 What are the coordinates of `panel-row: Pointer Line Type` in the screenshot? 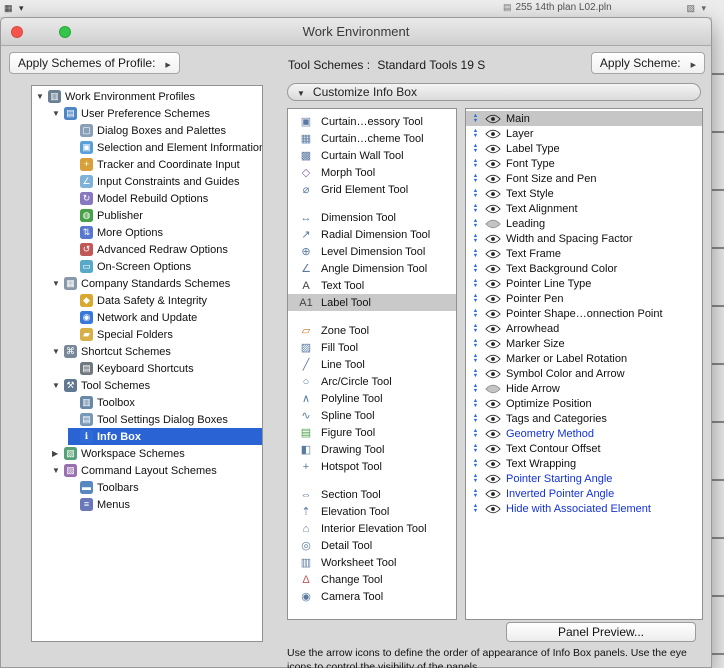 It's located at (584, 283).